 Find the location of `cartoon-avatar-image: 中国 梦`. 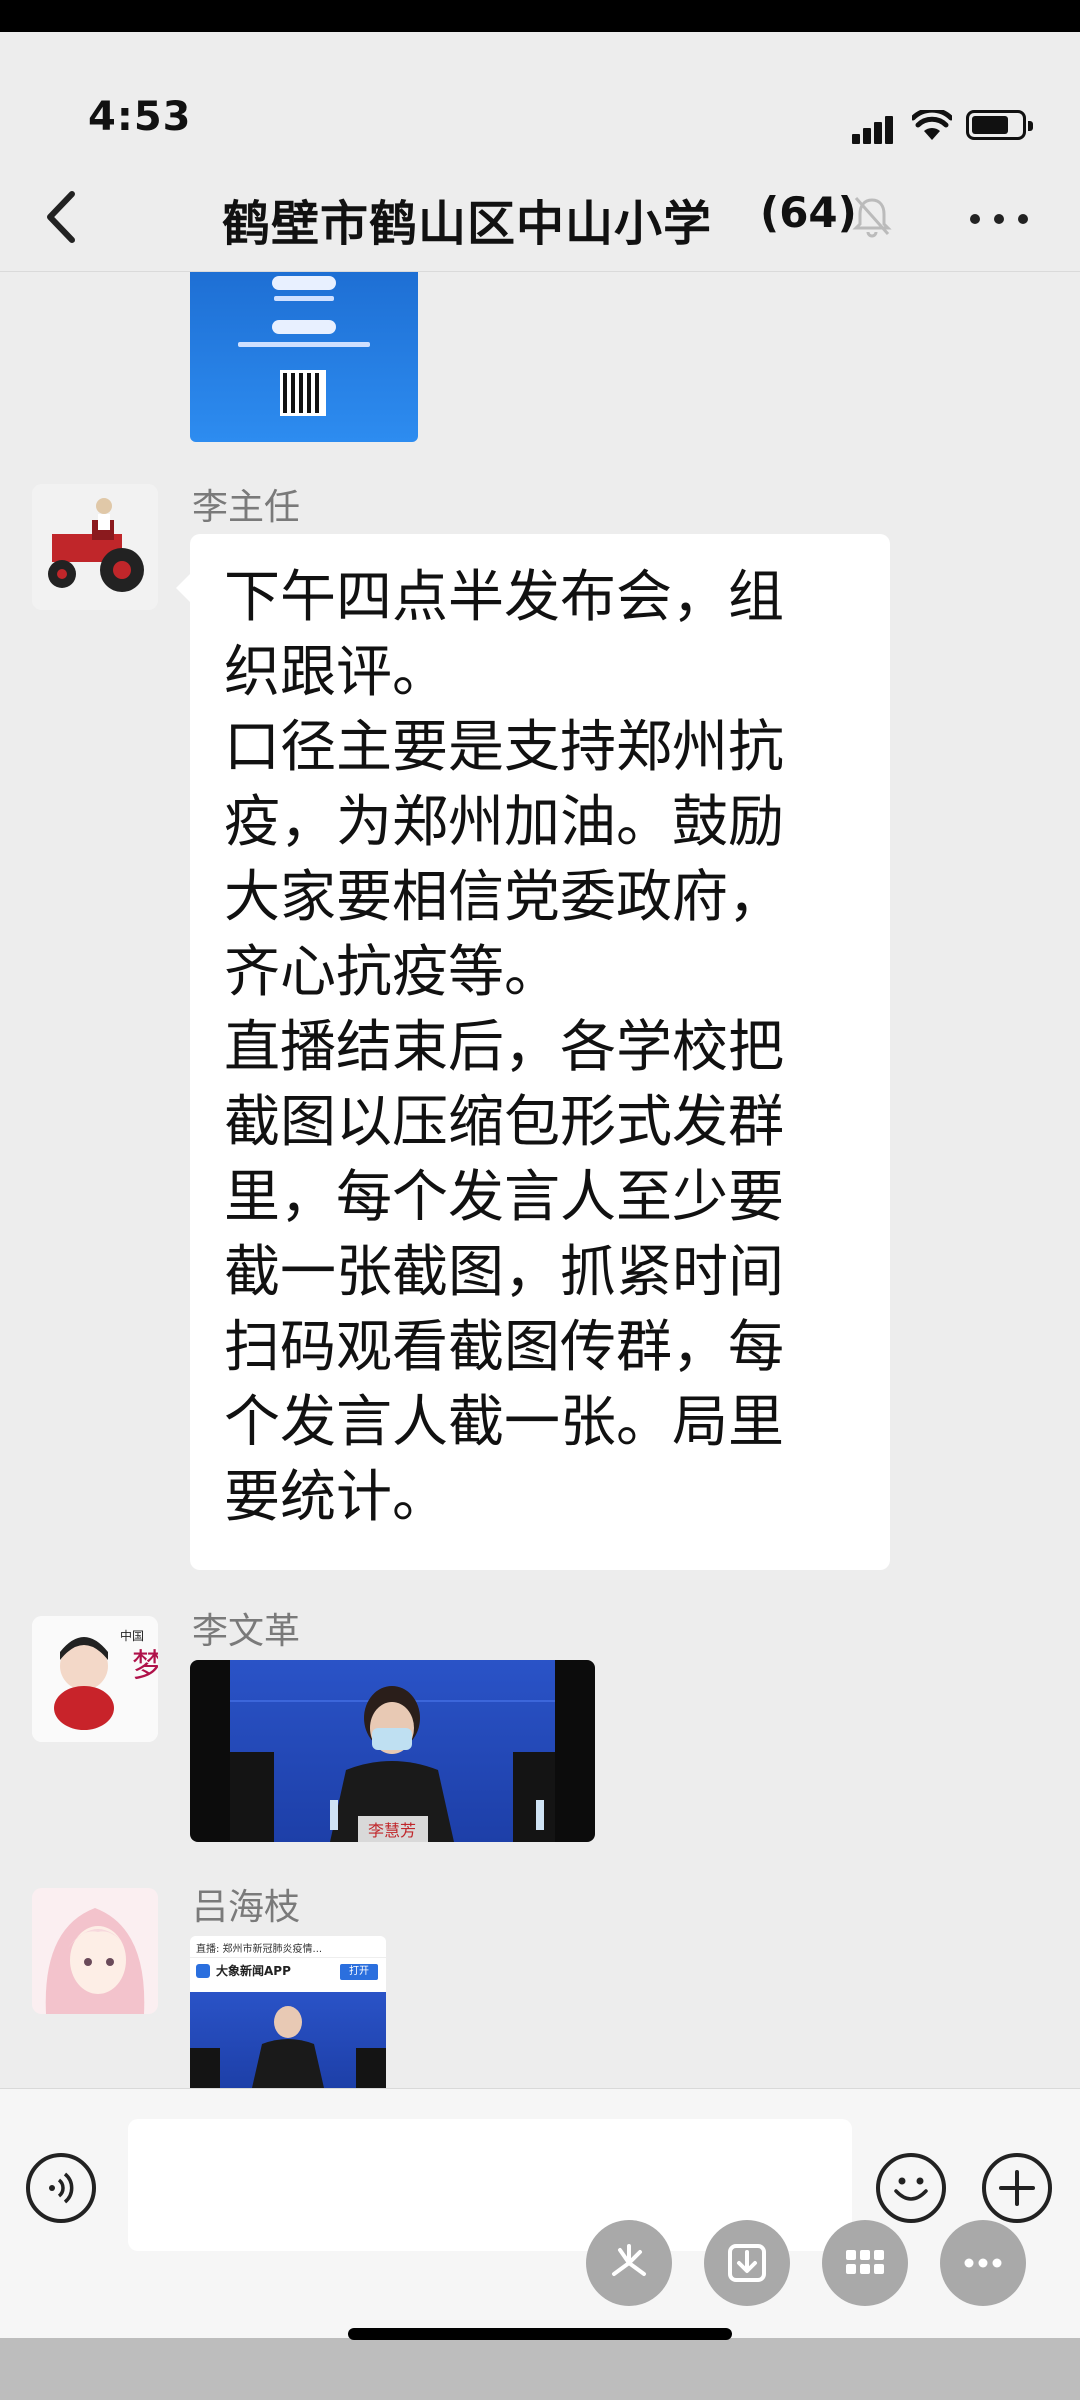

cartoon-avatar-image: 中国 梦 is located at coordinates (95, 1679).